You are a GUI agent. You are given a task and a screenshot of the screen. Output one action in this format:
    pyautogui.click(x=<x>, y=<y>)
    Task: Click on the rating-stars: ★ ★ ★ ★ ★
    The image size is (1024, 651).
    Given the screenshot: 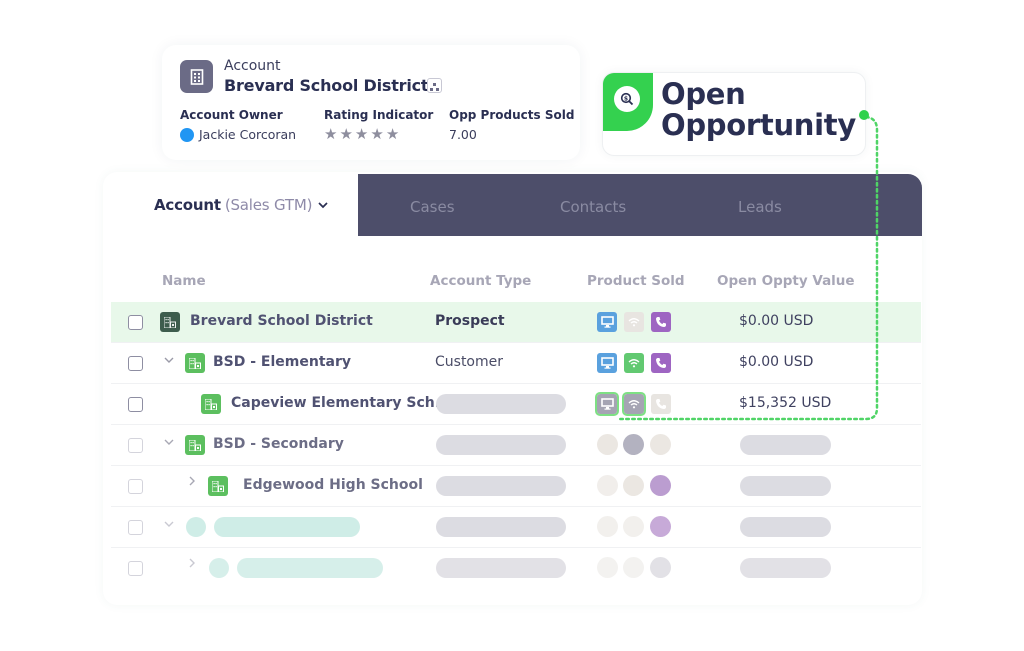 What is the action you would take?
    pyautogui.click(x=378, y=134)
    